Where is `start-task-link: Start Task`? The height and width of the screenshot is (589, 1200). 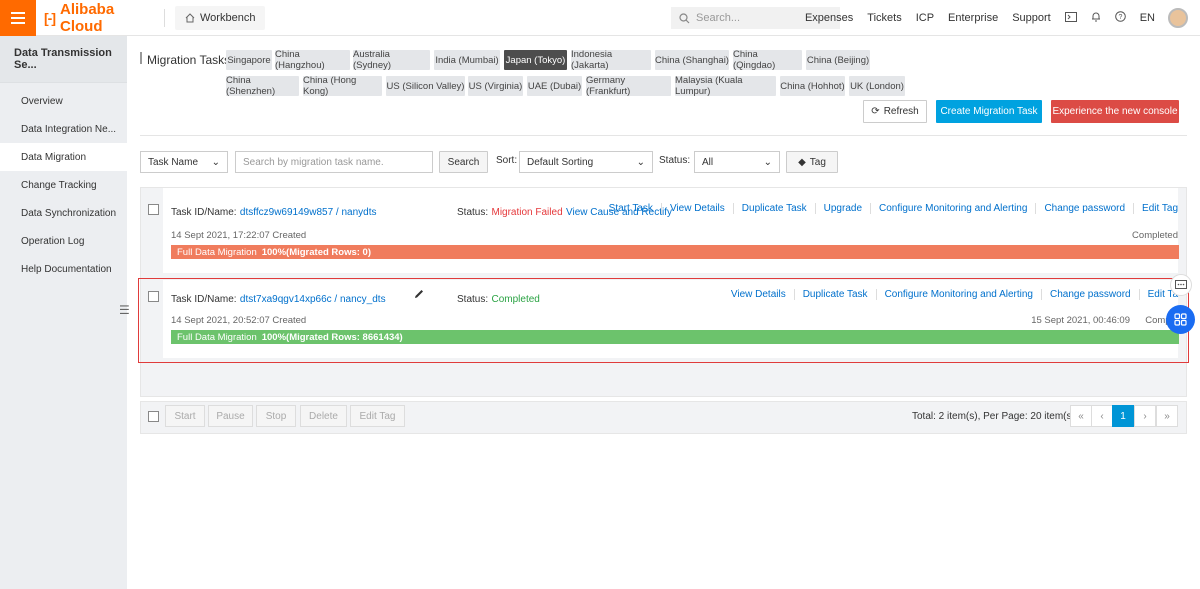
start-task-link: Start Task is located at coordinates (631, 208).